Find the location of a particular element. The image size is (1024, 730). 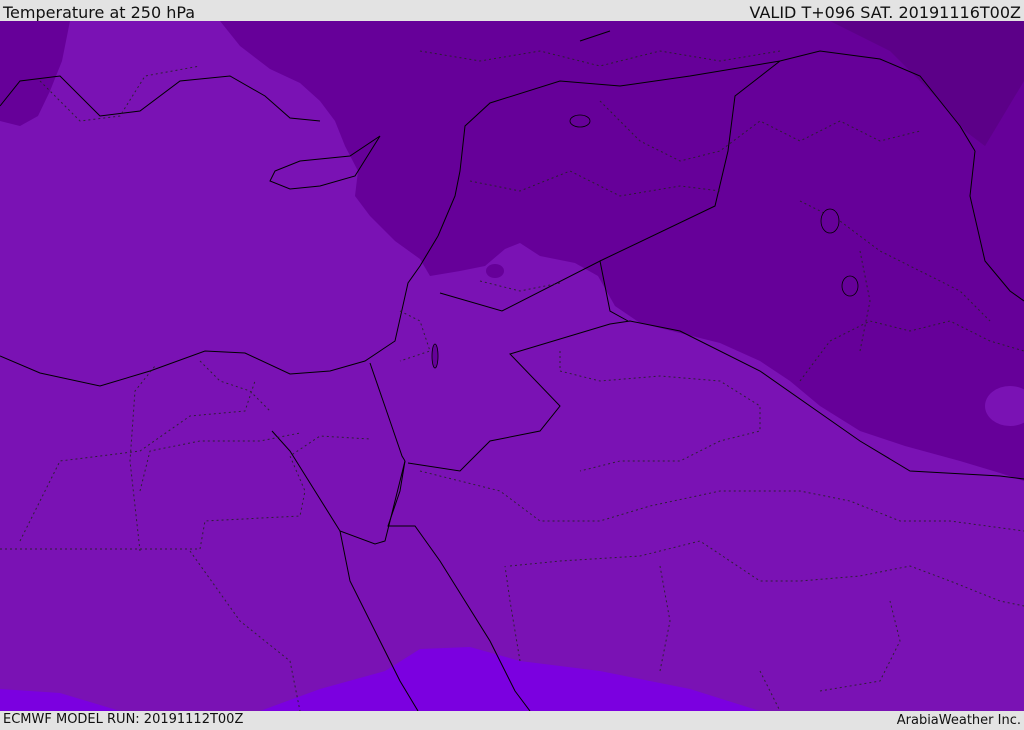

map-title: Temperature at 250 hPa is located at coordinates (99, 12).